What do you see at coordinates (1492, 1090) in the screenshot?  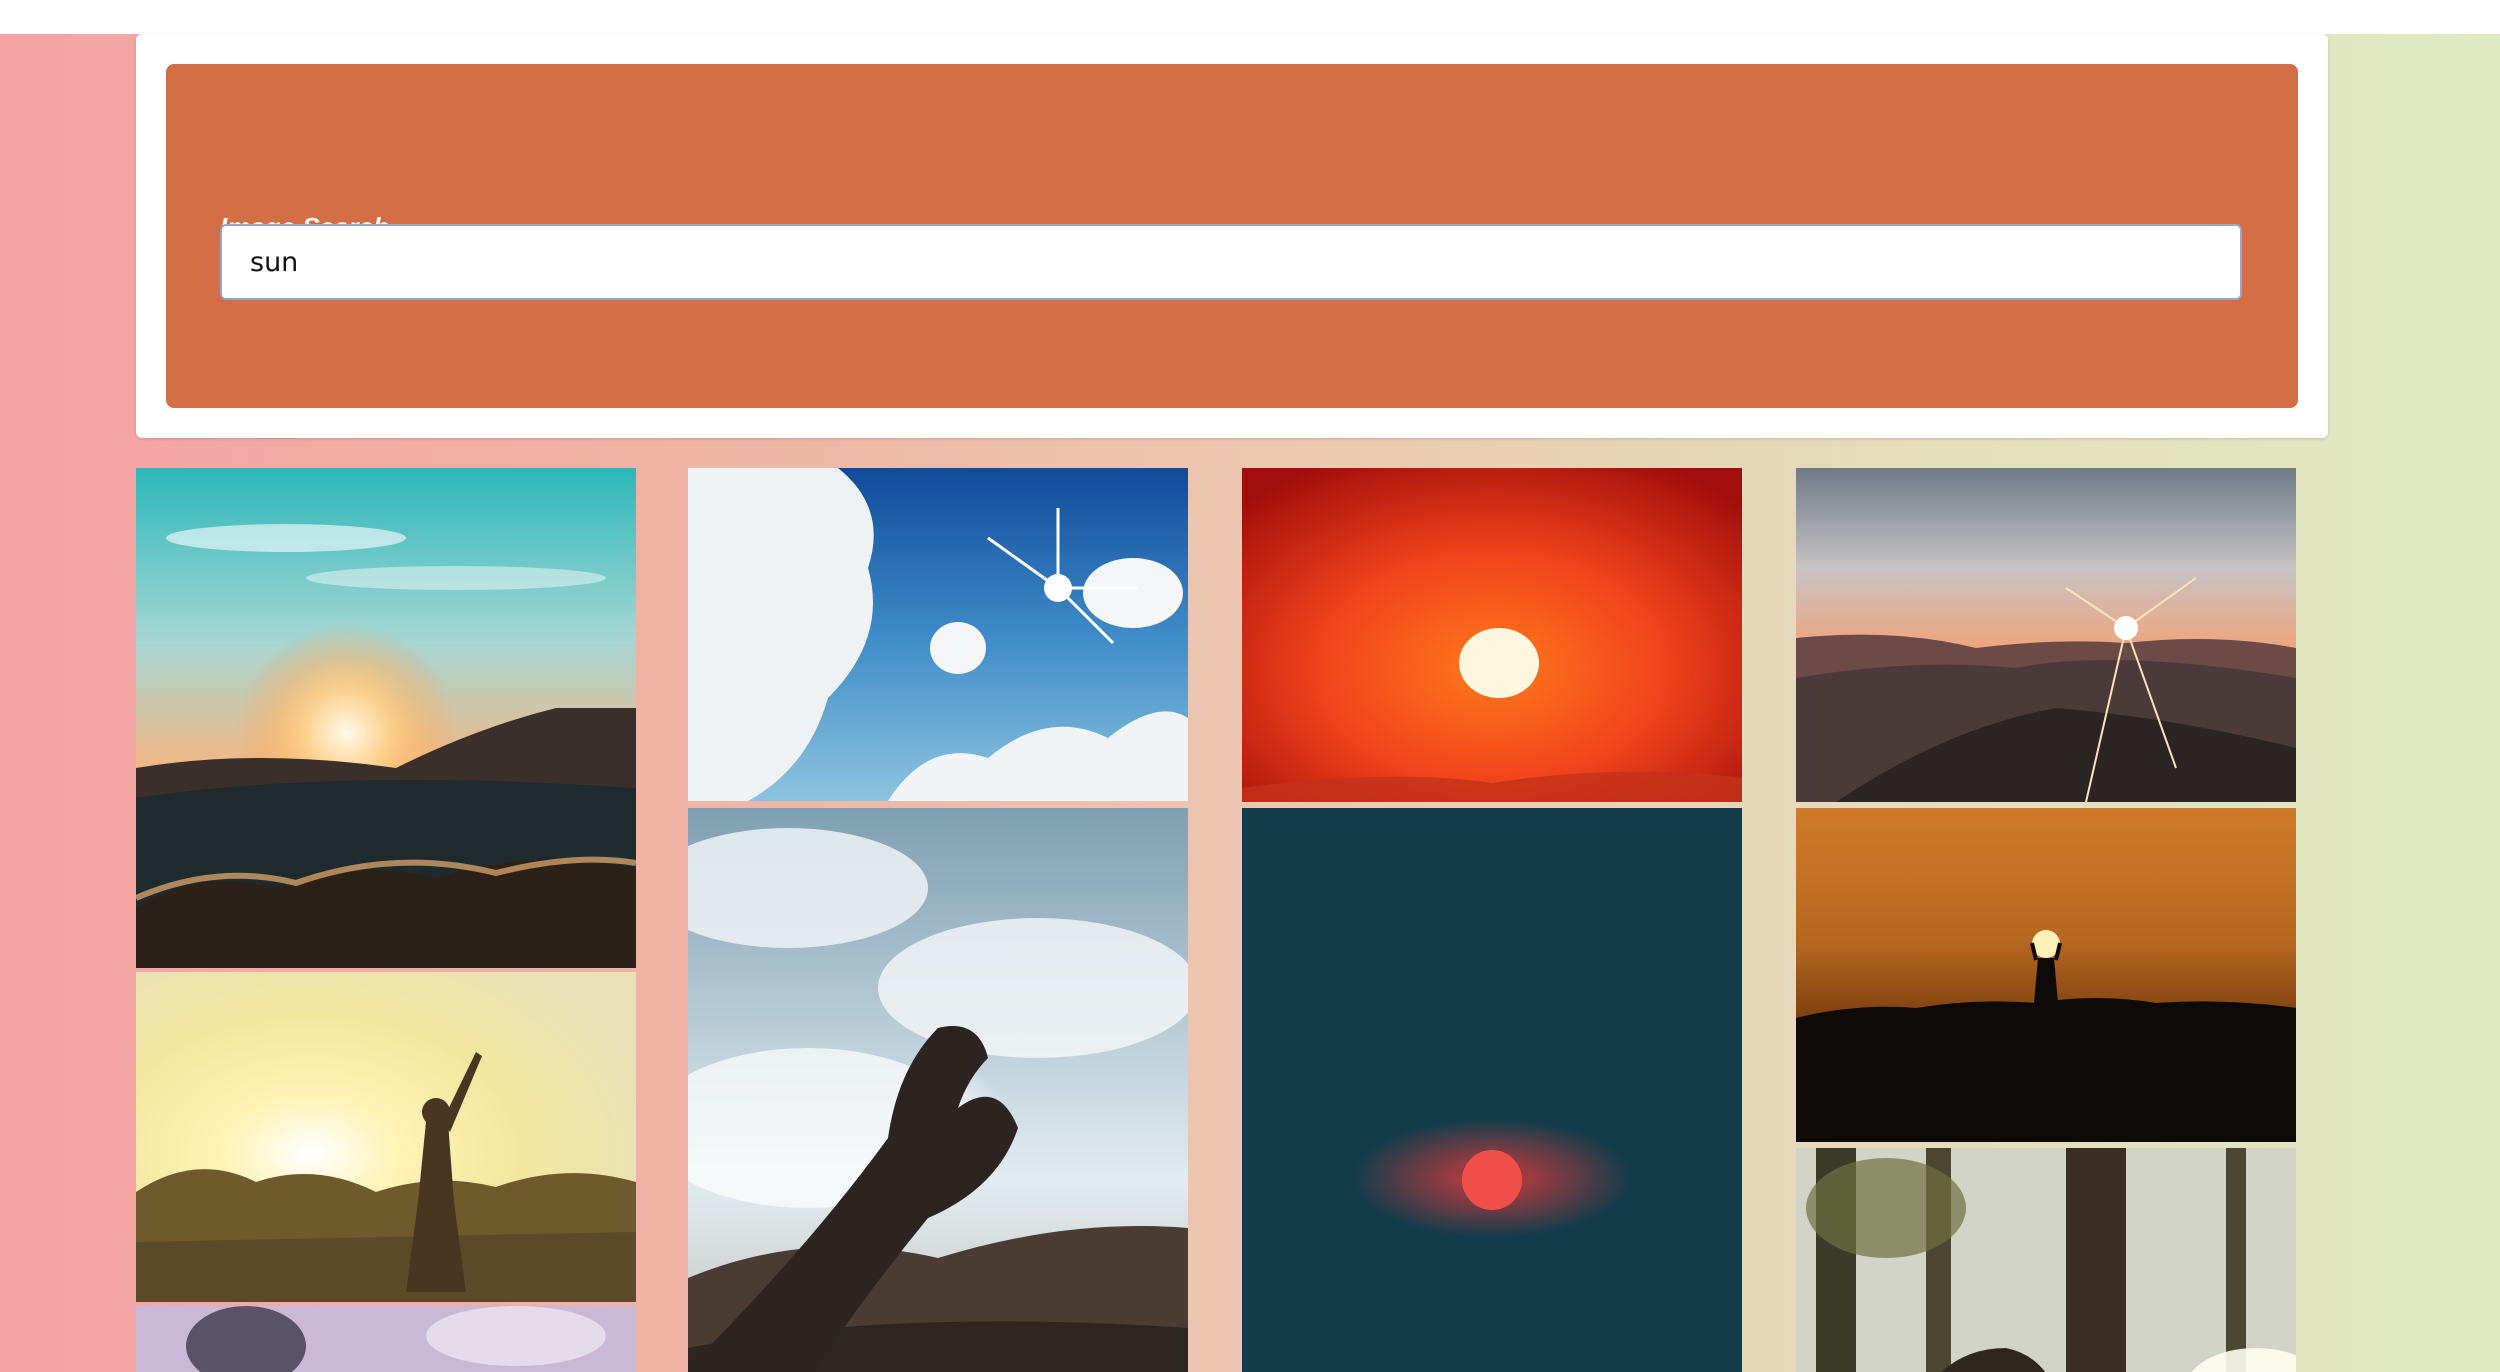 I see `red-sun-teal-sky-photo` at bounding box center [1492, 1090].